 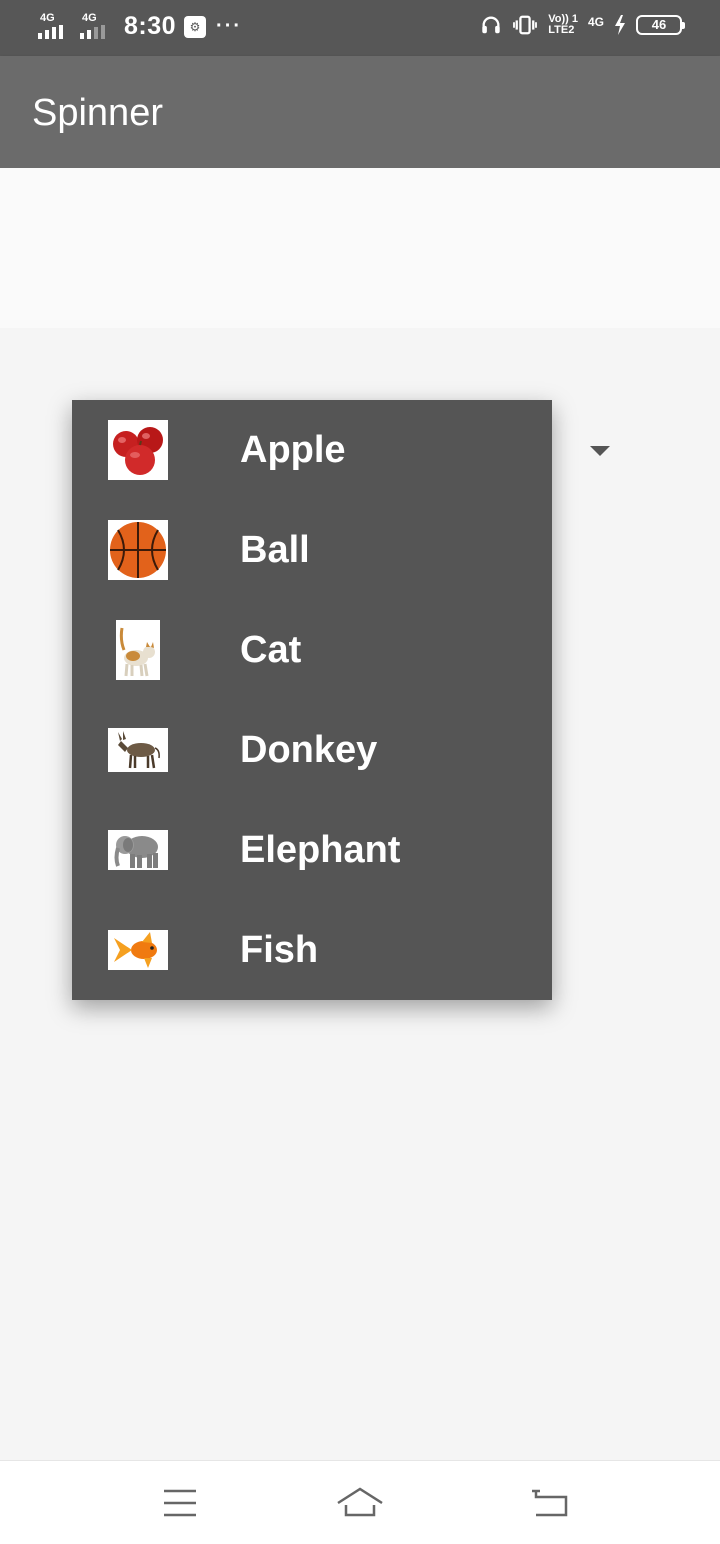 What do you see at coordinates (195, 26) in the screenshot?
I see `usb-debug-icon: ⚙` at bounding box center [195, 26].